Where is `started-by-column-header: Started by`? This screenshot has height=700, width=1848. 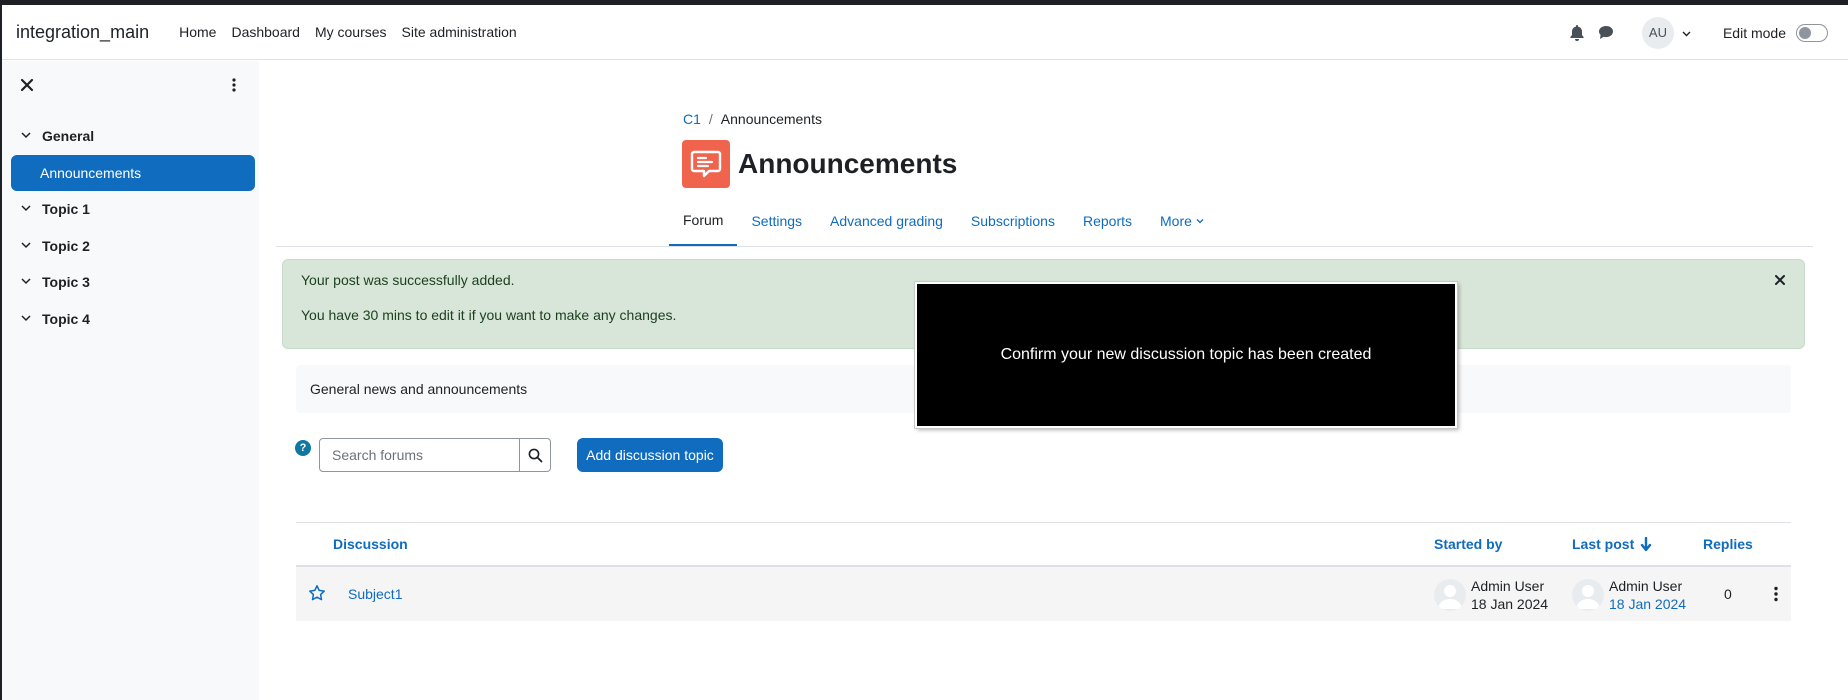 started-by-column-header: Started by is located at coordinates (1468, 544).